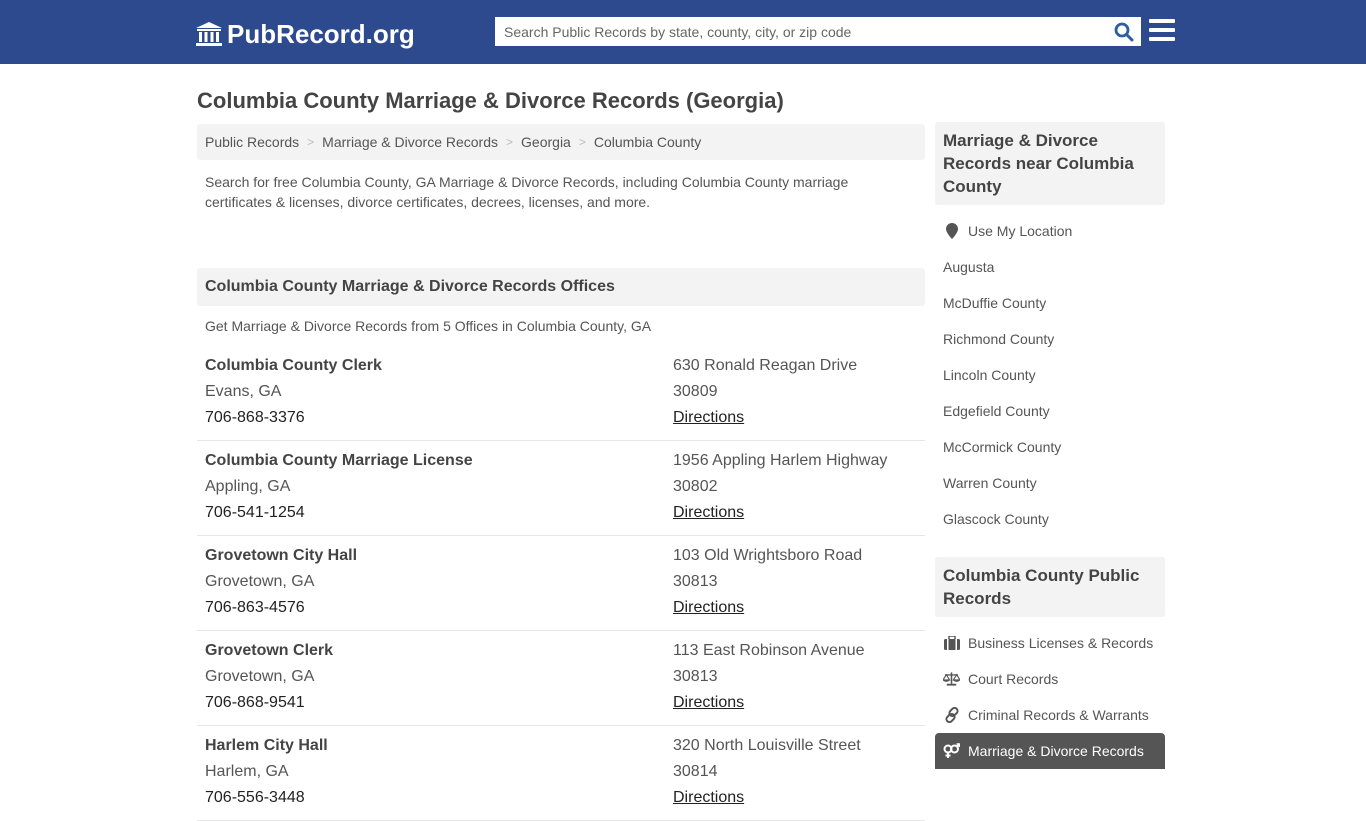 The height and width of the screenshot is (821, 1366). What do you see at coordinates (1050, 519) in the screenshot?
I see `nearby-item-glascock-county: Glascock County` at bounding box center [1050, 519].